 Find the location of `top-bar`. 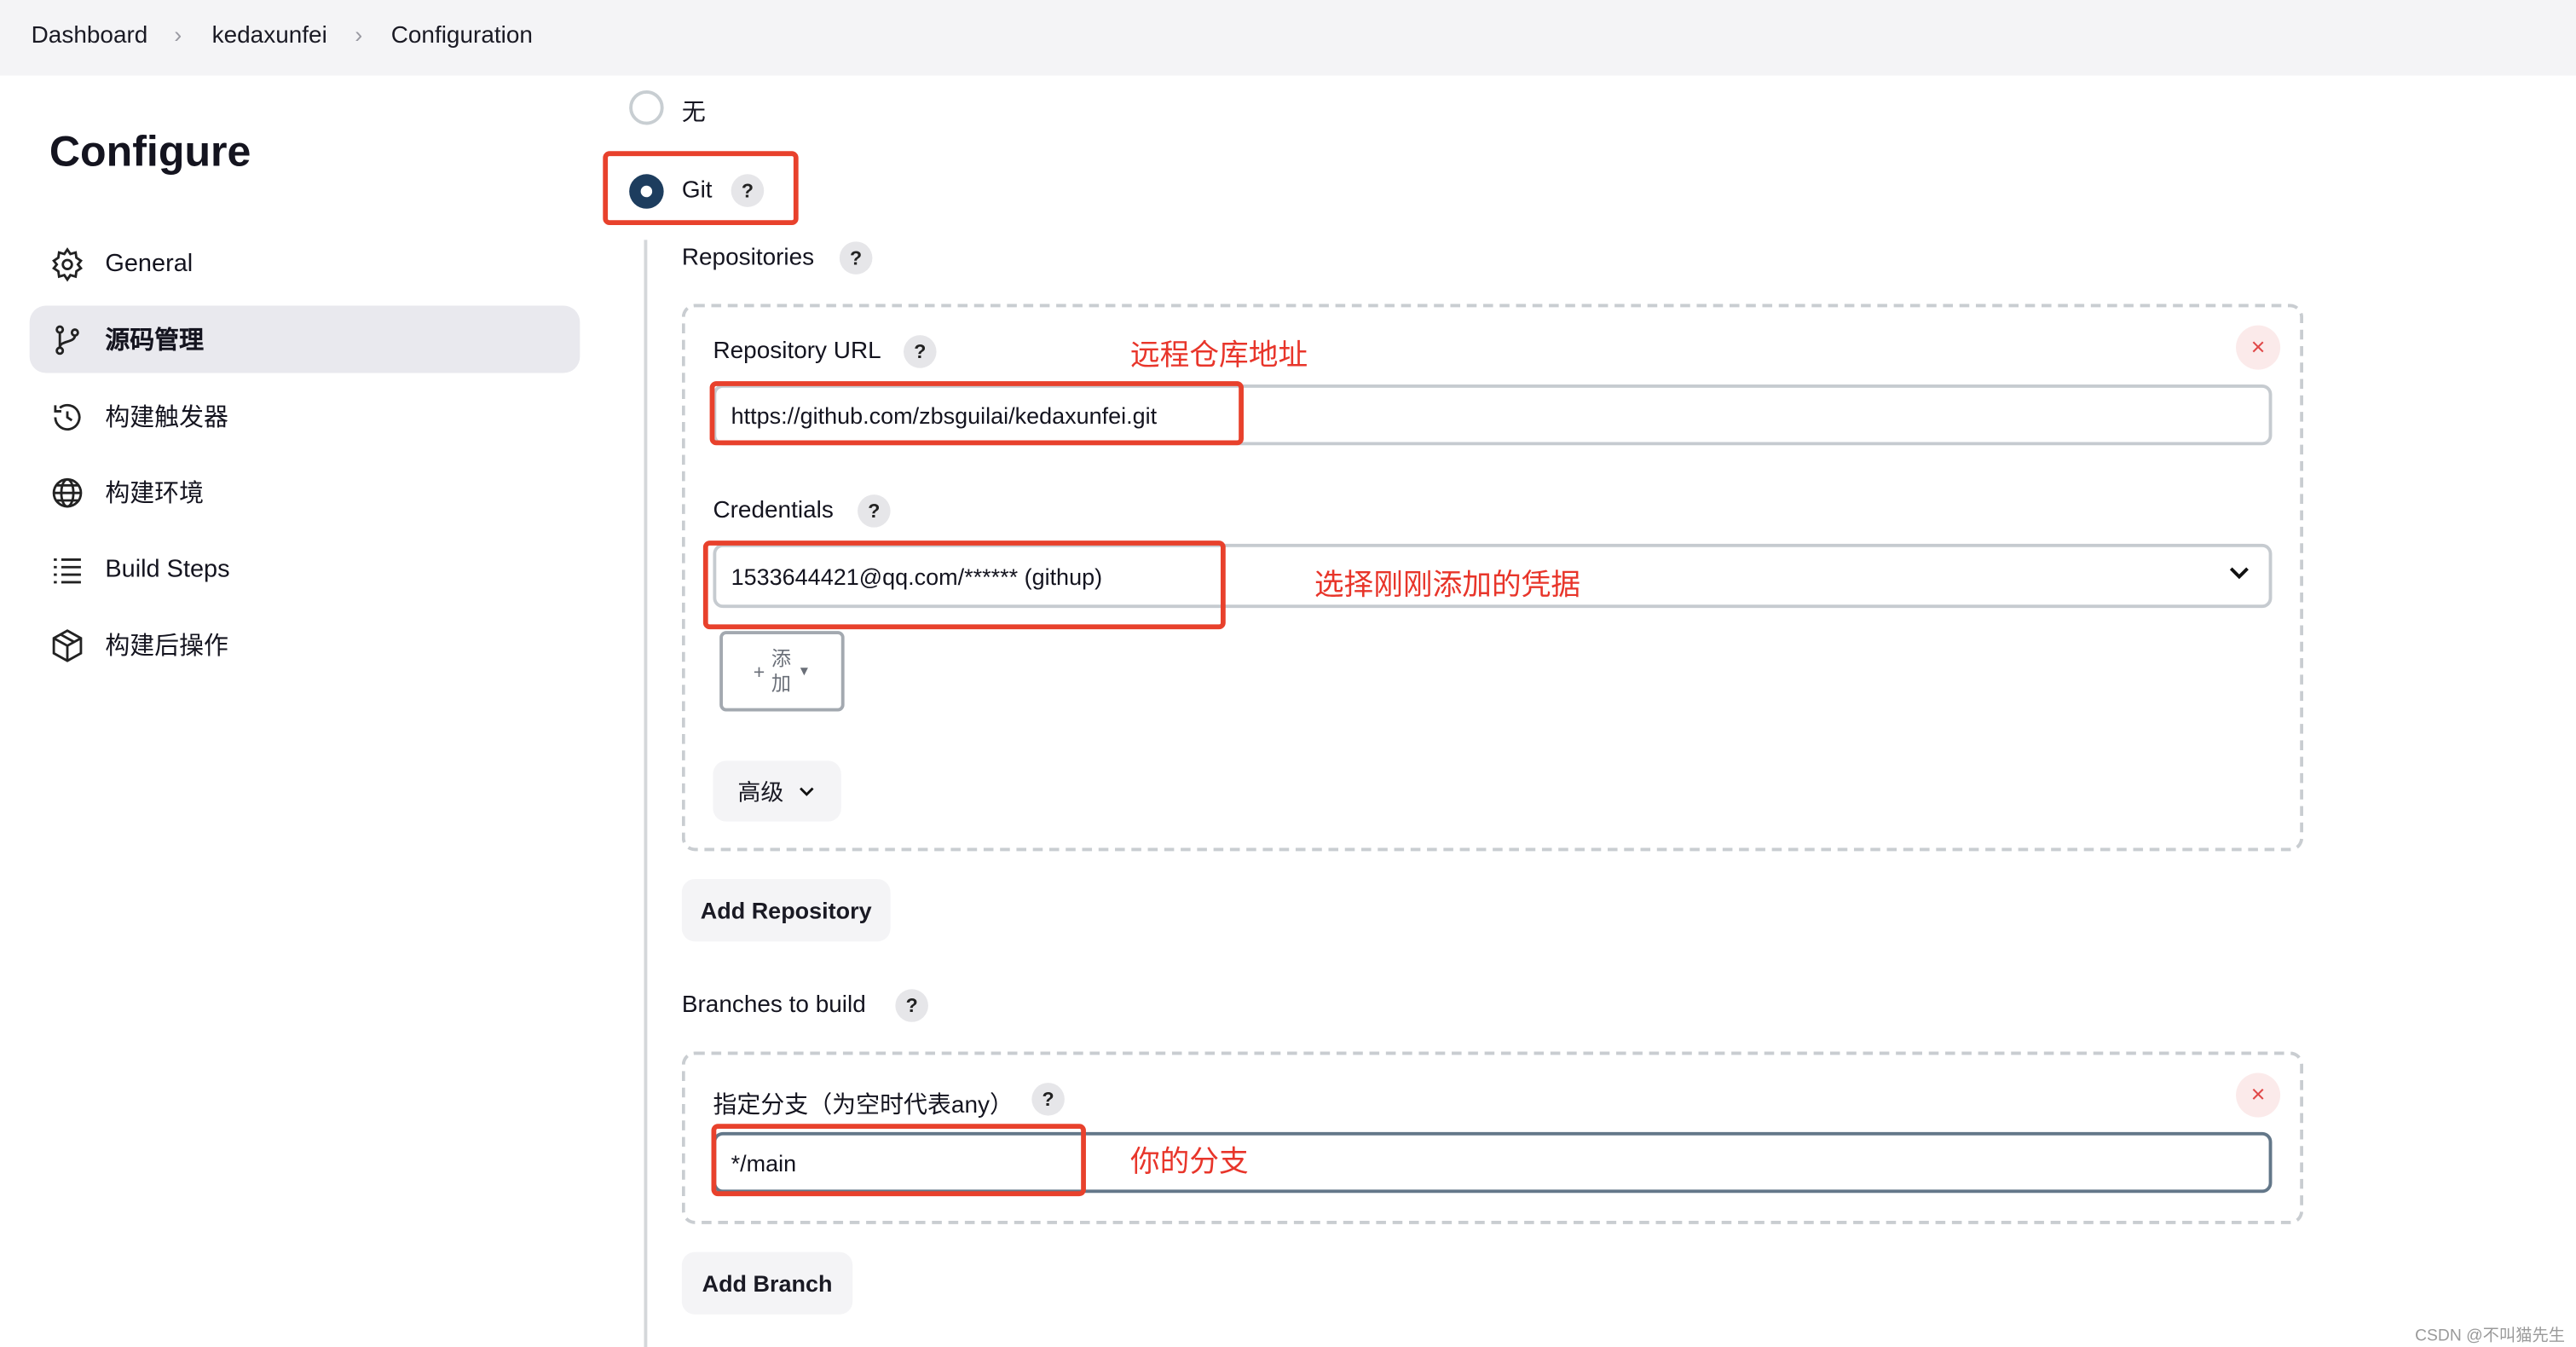

top-bar is located at coordinates (1288, 38).